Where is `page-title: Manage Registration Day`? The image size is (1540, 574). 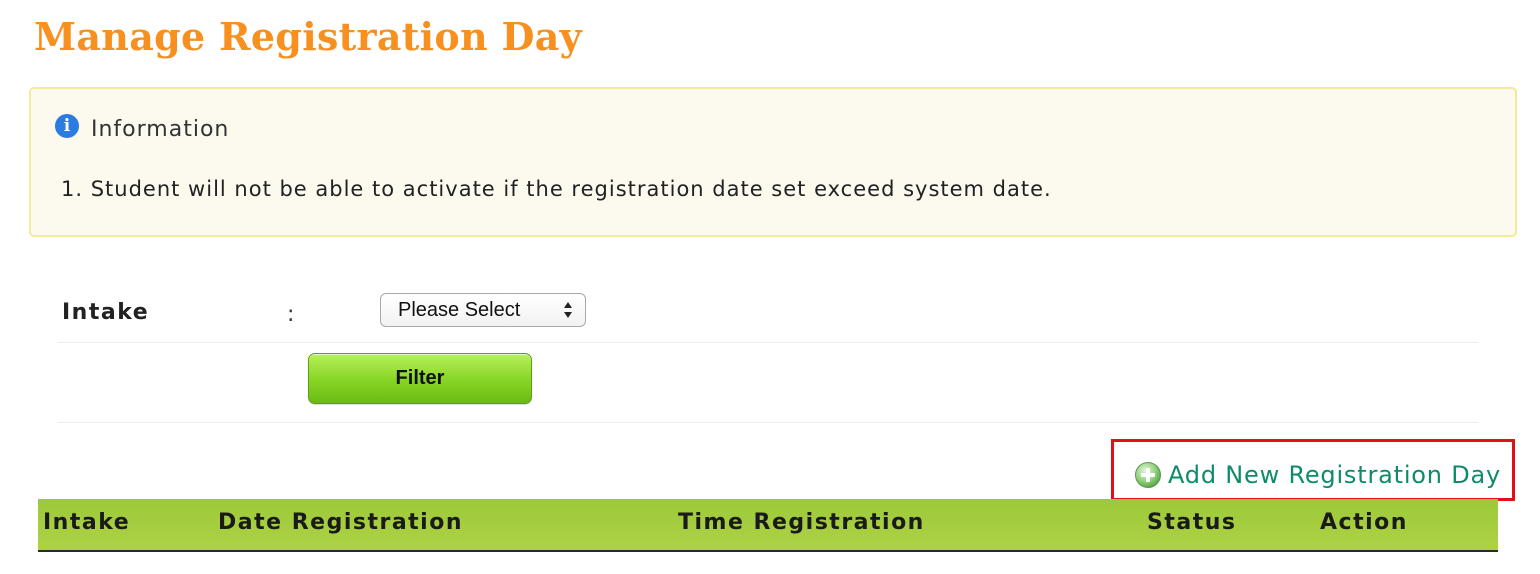
page-title: Manage Registration Day is located at coordinates (308, 36).